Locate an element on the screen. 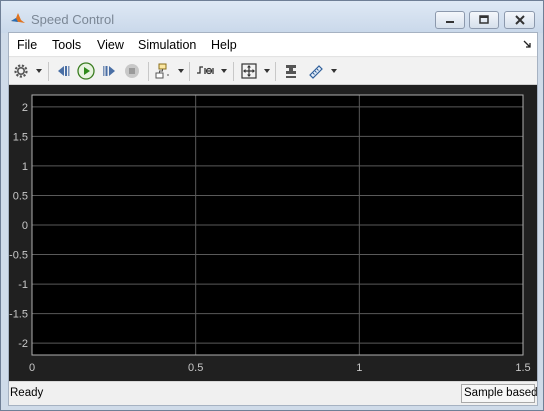  step-forward-icon is located at coordinates (109, 71).